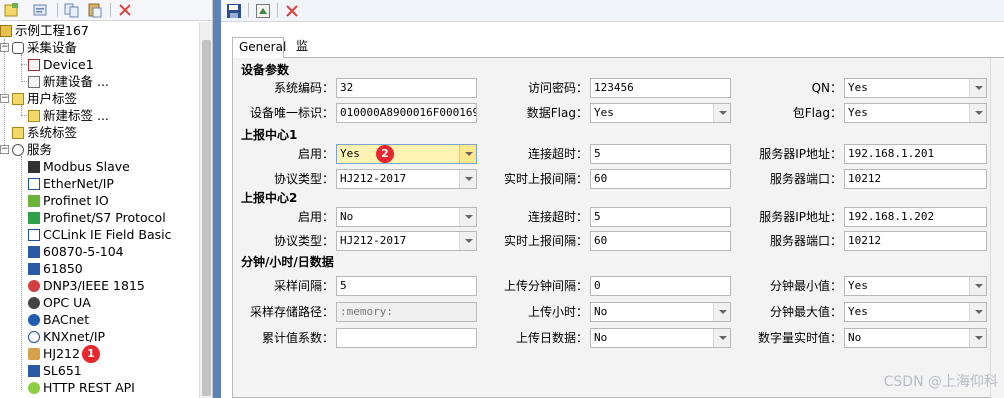 Image resolution: width=1004 pixels, height=398 pixels. I want to click on sl651-icon, so click(34, 371).